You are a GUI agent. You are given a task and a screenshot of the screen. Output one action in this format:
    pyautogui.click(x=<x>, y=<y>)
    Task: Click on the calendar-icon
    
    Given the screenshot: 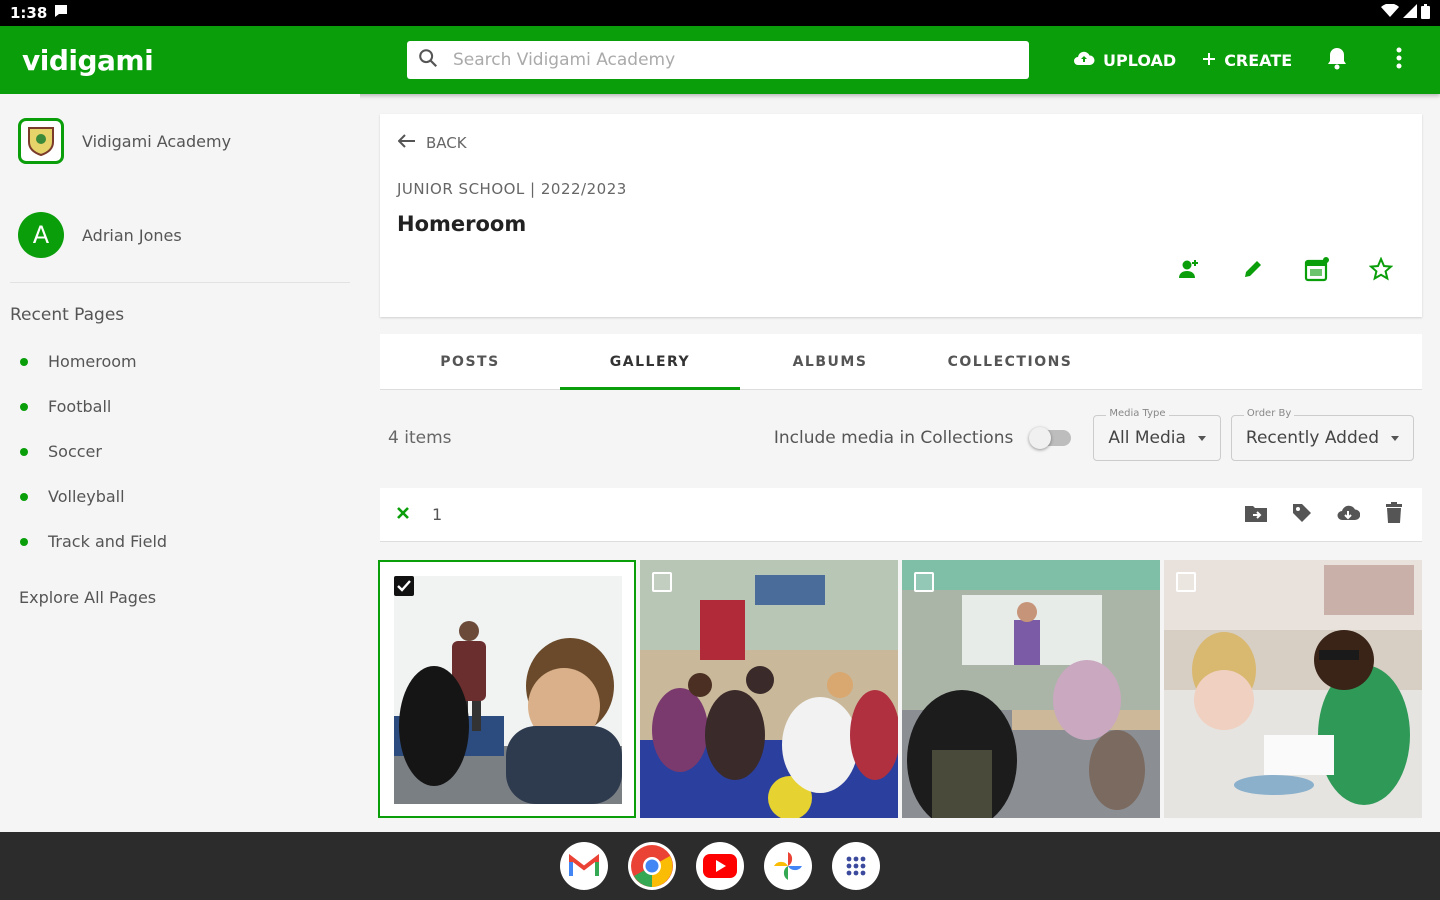 What is the action you would take?
    pyautogui.click(x=1317, y=271)
    